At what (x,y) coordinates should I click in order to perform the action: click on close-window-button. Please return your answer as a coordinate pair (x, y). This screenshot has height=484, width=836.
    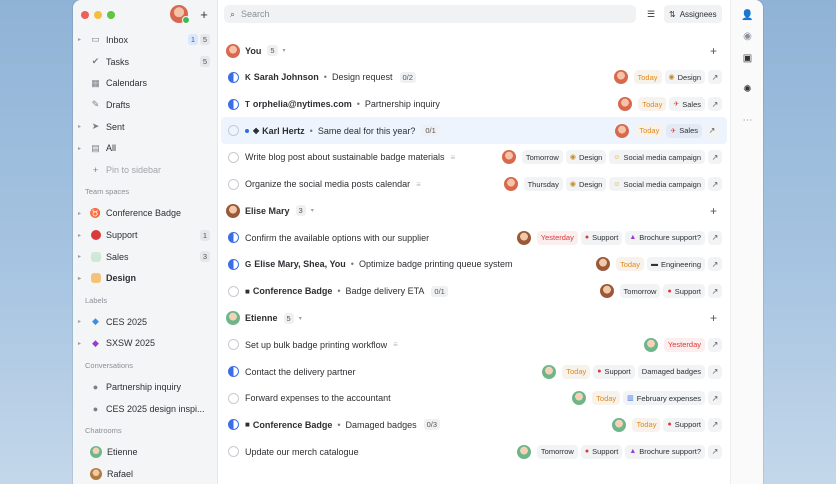
    Looking at the image, I should click on (85, 15).